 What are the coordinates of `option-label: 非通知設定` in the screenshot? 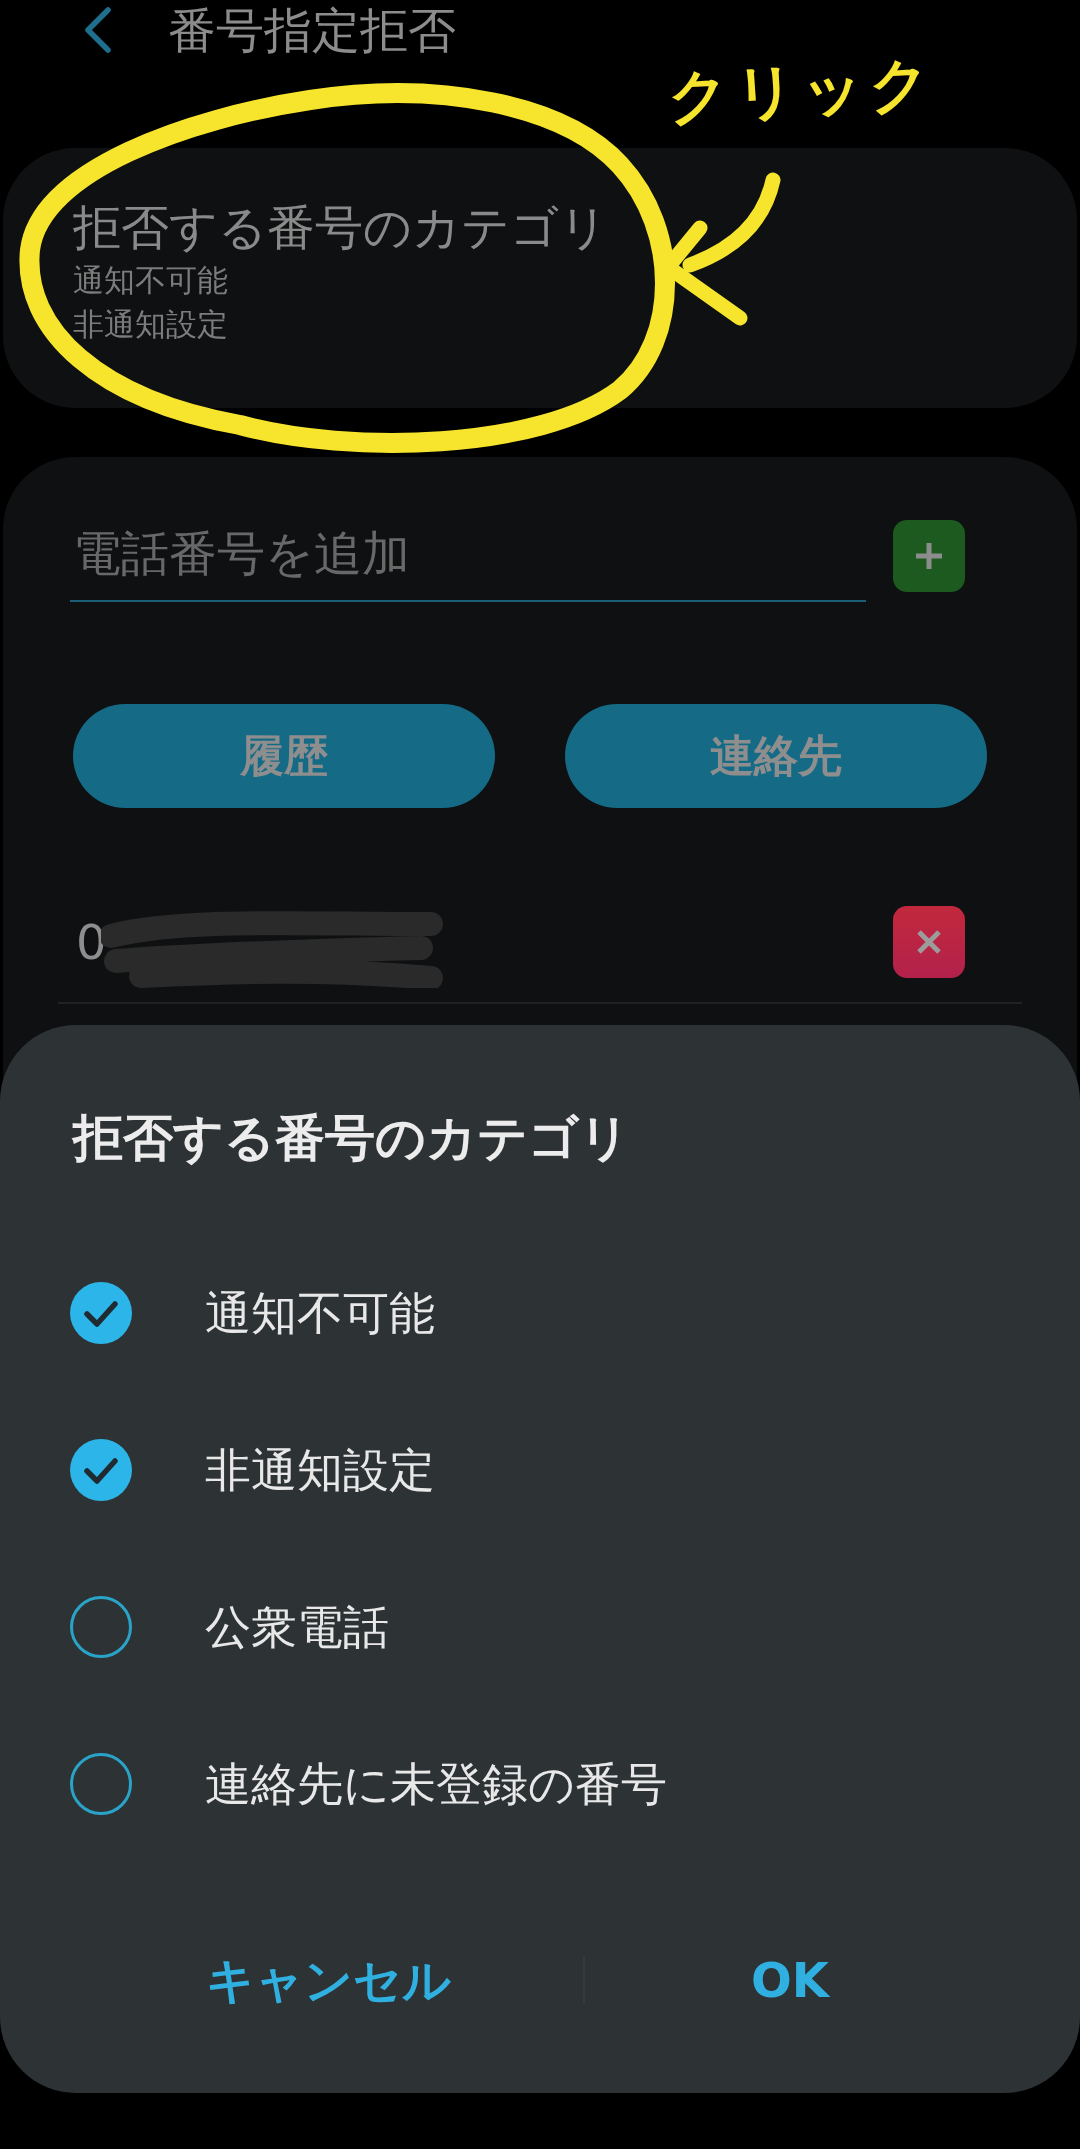 It's located at (320, 1469).